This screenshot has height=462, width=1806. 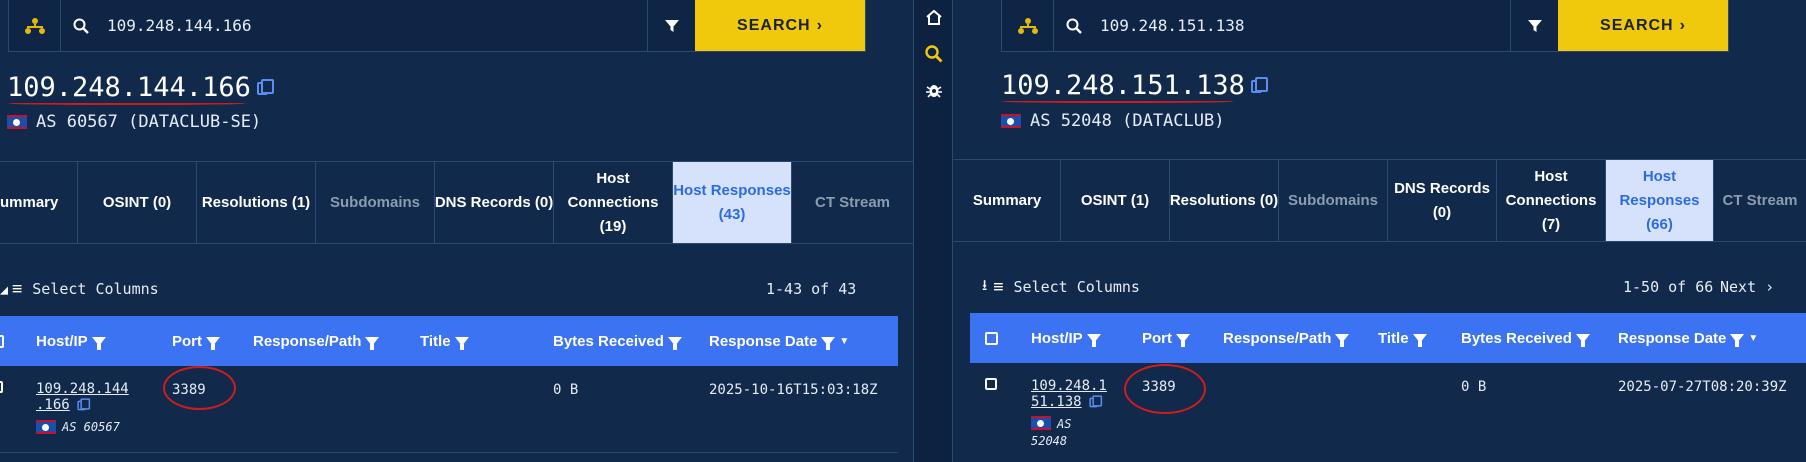 I want to click on tab-host-connections: Host Connections (19), so click(x=613, y=202).